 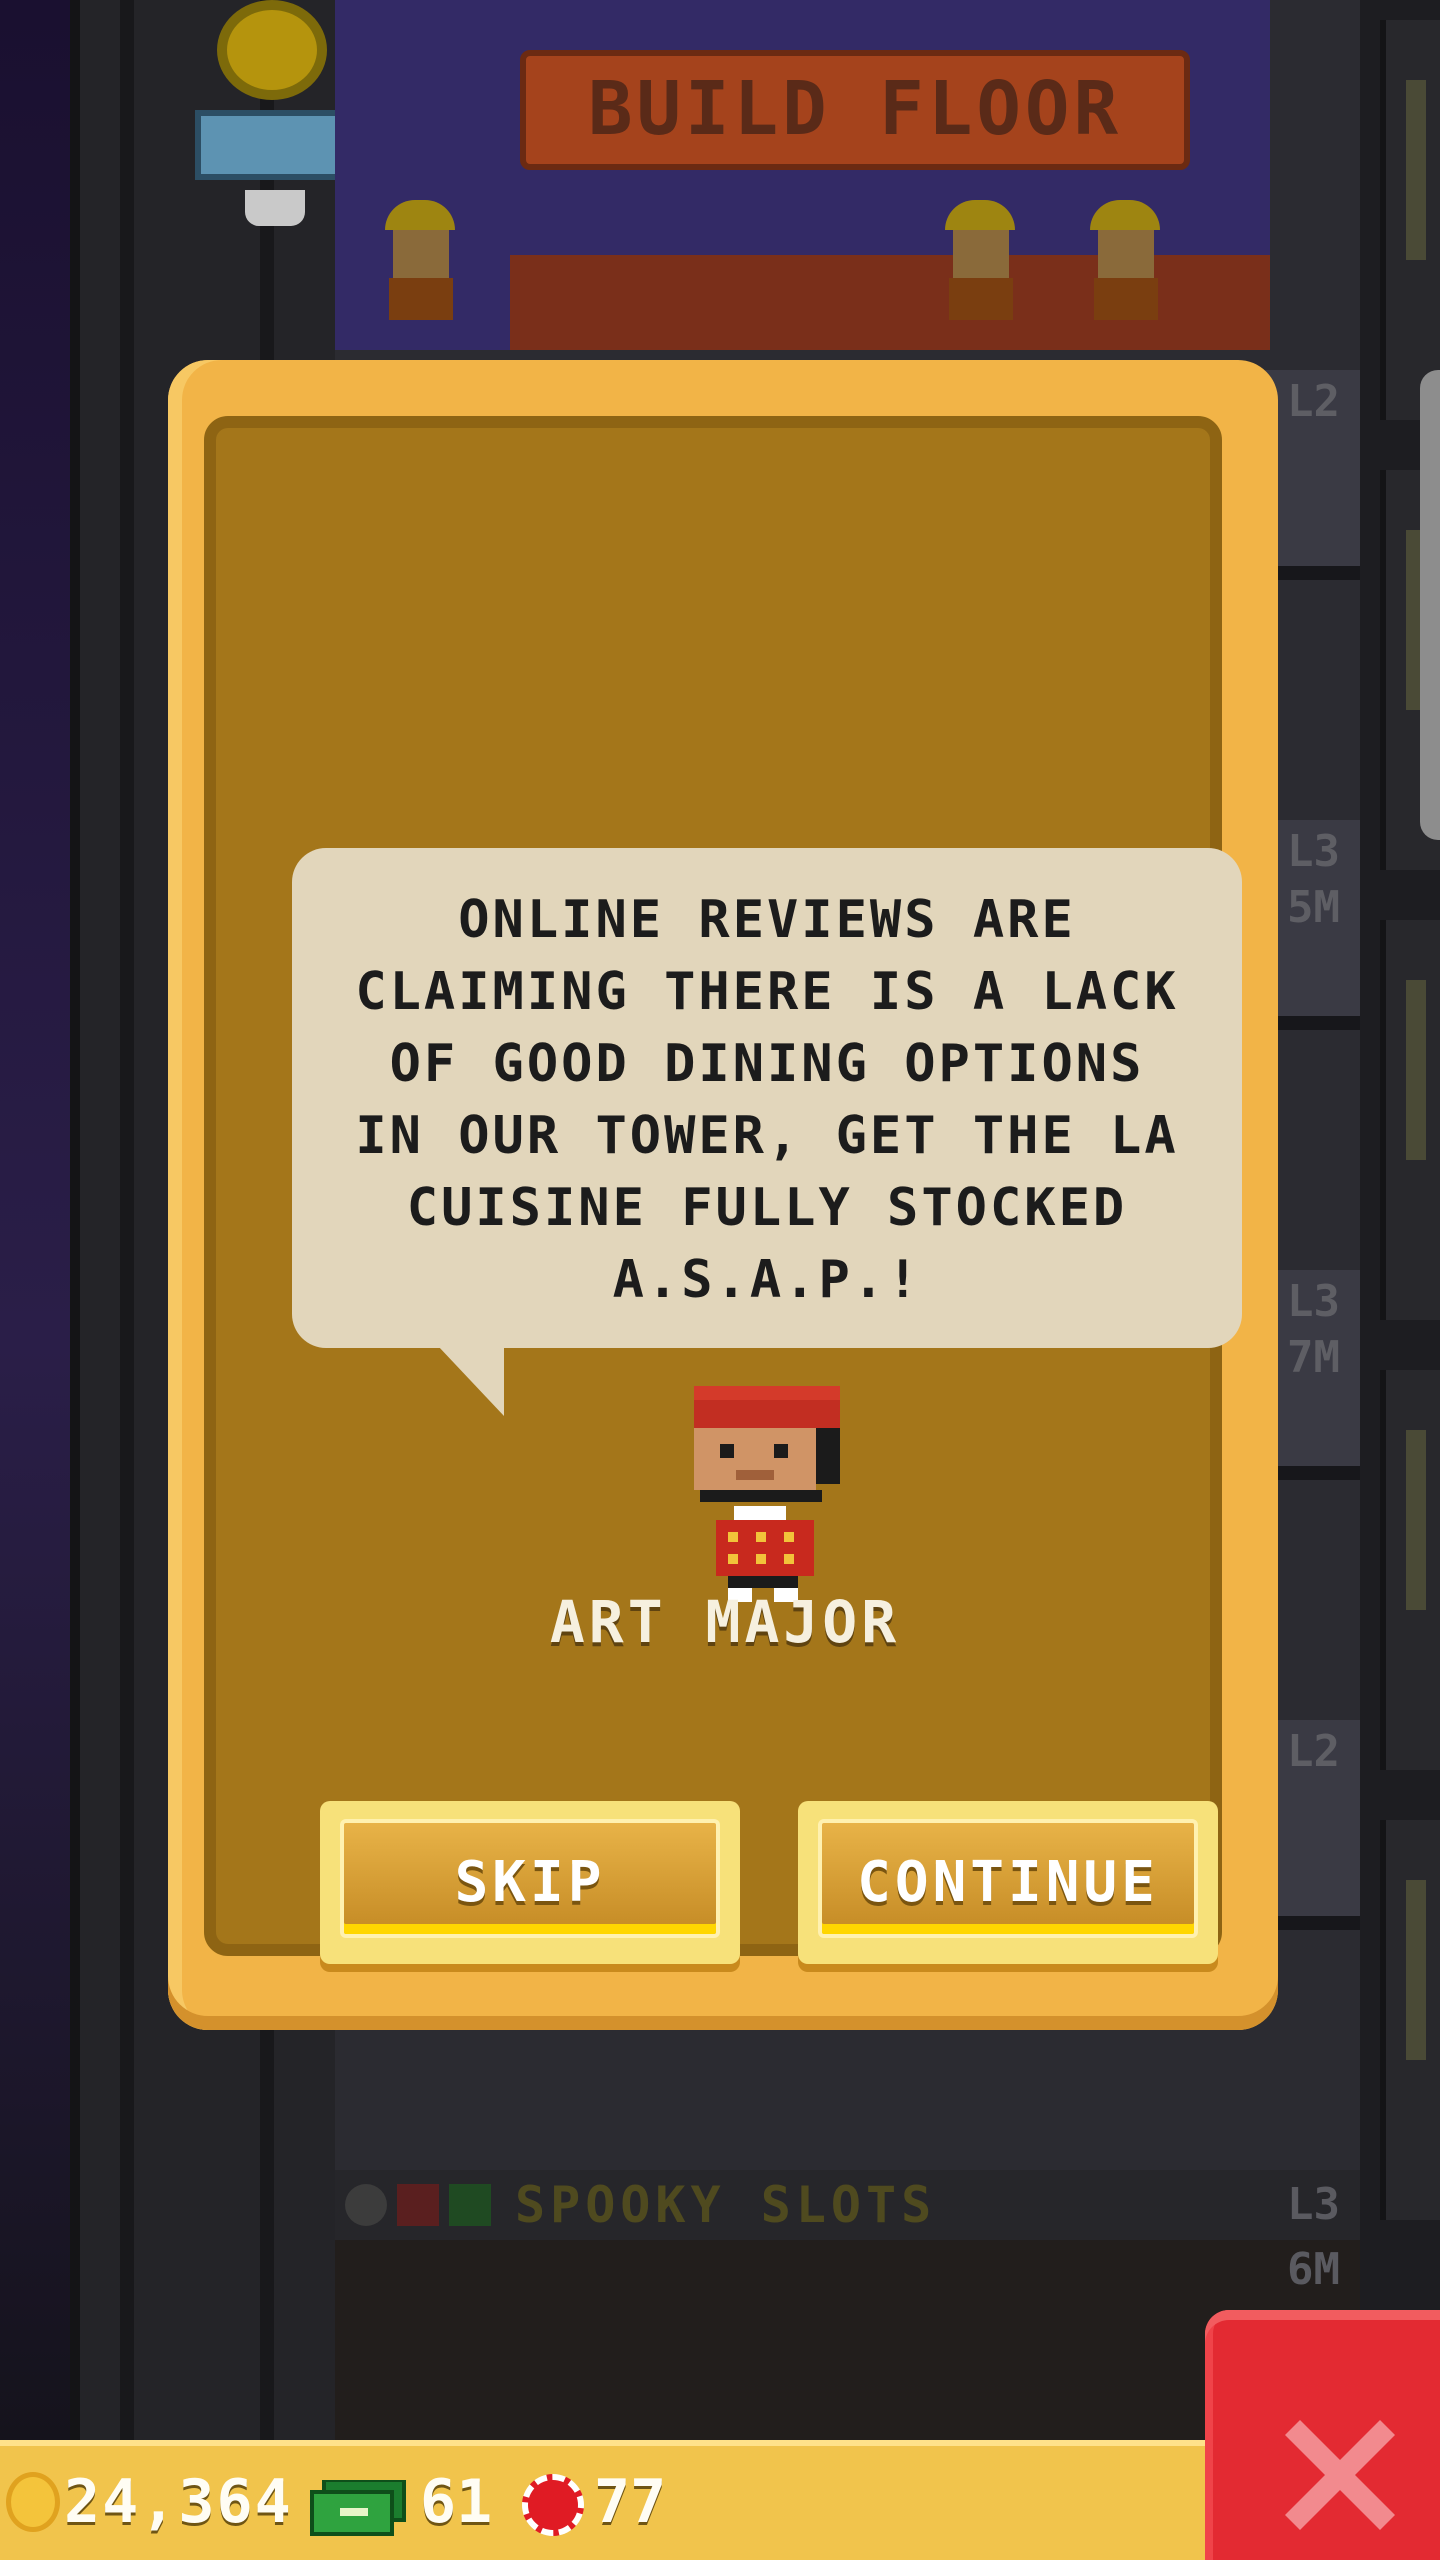 What do you see at coordinates (127, 1220) in the screenshot?
I see `shaft-rail` at bounding box center [127, 1220].